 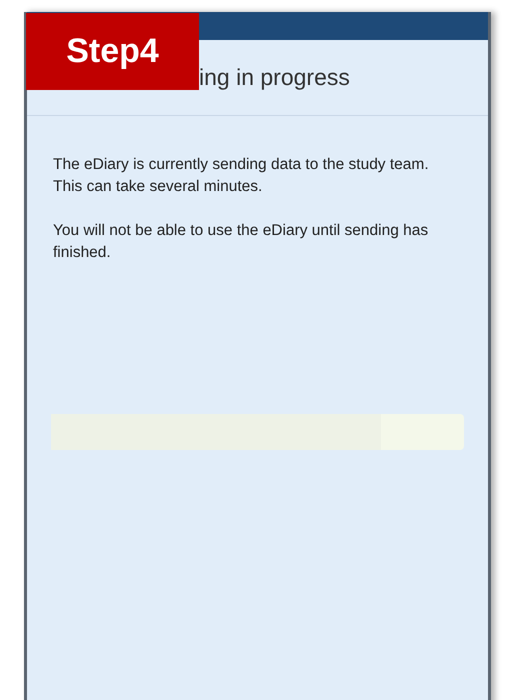 What do you see at coordinates (274, 77) in the screenshot?
I see `screen-title: ing in progress` at bounding box center [274, 77].